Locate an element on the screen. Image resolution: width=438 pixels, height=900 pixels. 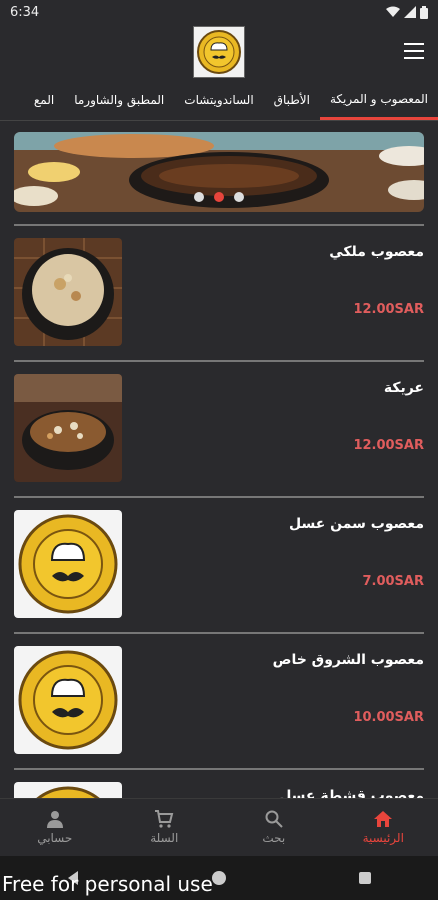
item-name: عريكة is located at coordinates (403, 388).